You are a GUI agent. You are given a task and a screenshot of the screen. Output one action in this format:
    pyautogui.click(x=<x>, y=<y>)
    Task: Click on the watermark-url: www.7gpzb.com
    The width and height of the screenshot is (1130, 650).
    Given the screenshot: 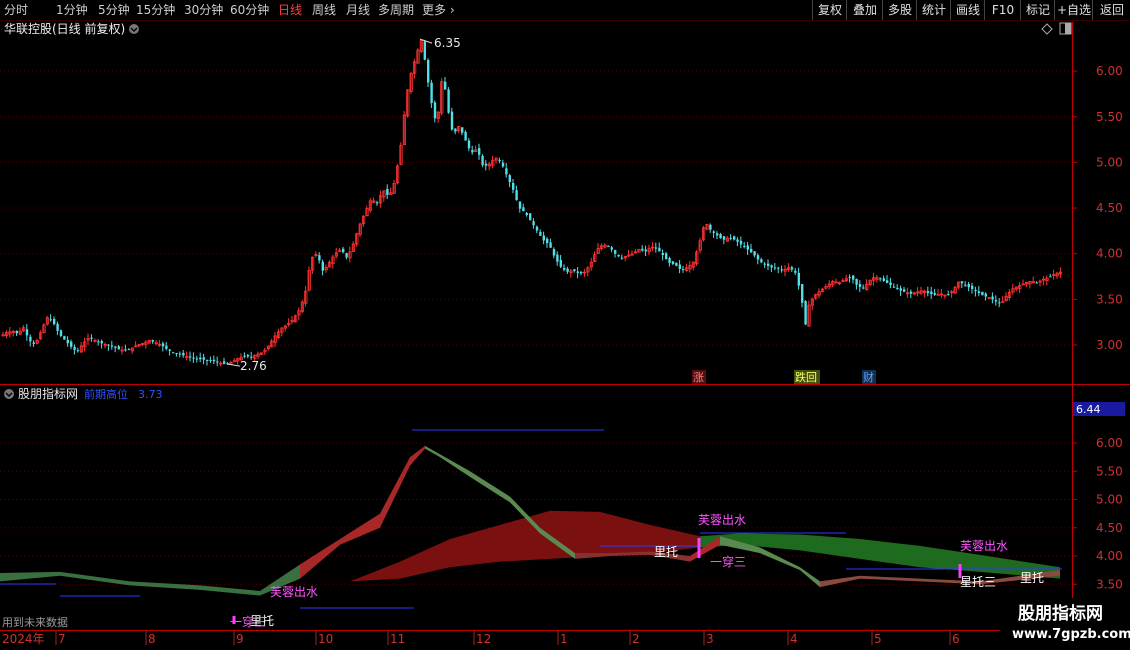 What is the action you would take?
    pyautogui.click(x=1071, y=634)
    